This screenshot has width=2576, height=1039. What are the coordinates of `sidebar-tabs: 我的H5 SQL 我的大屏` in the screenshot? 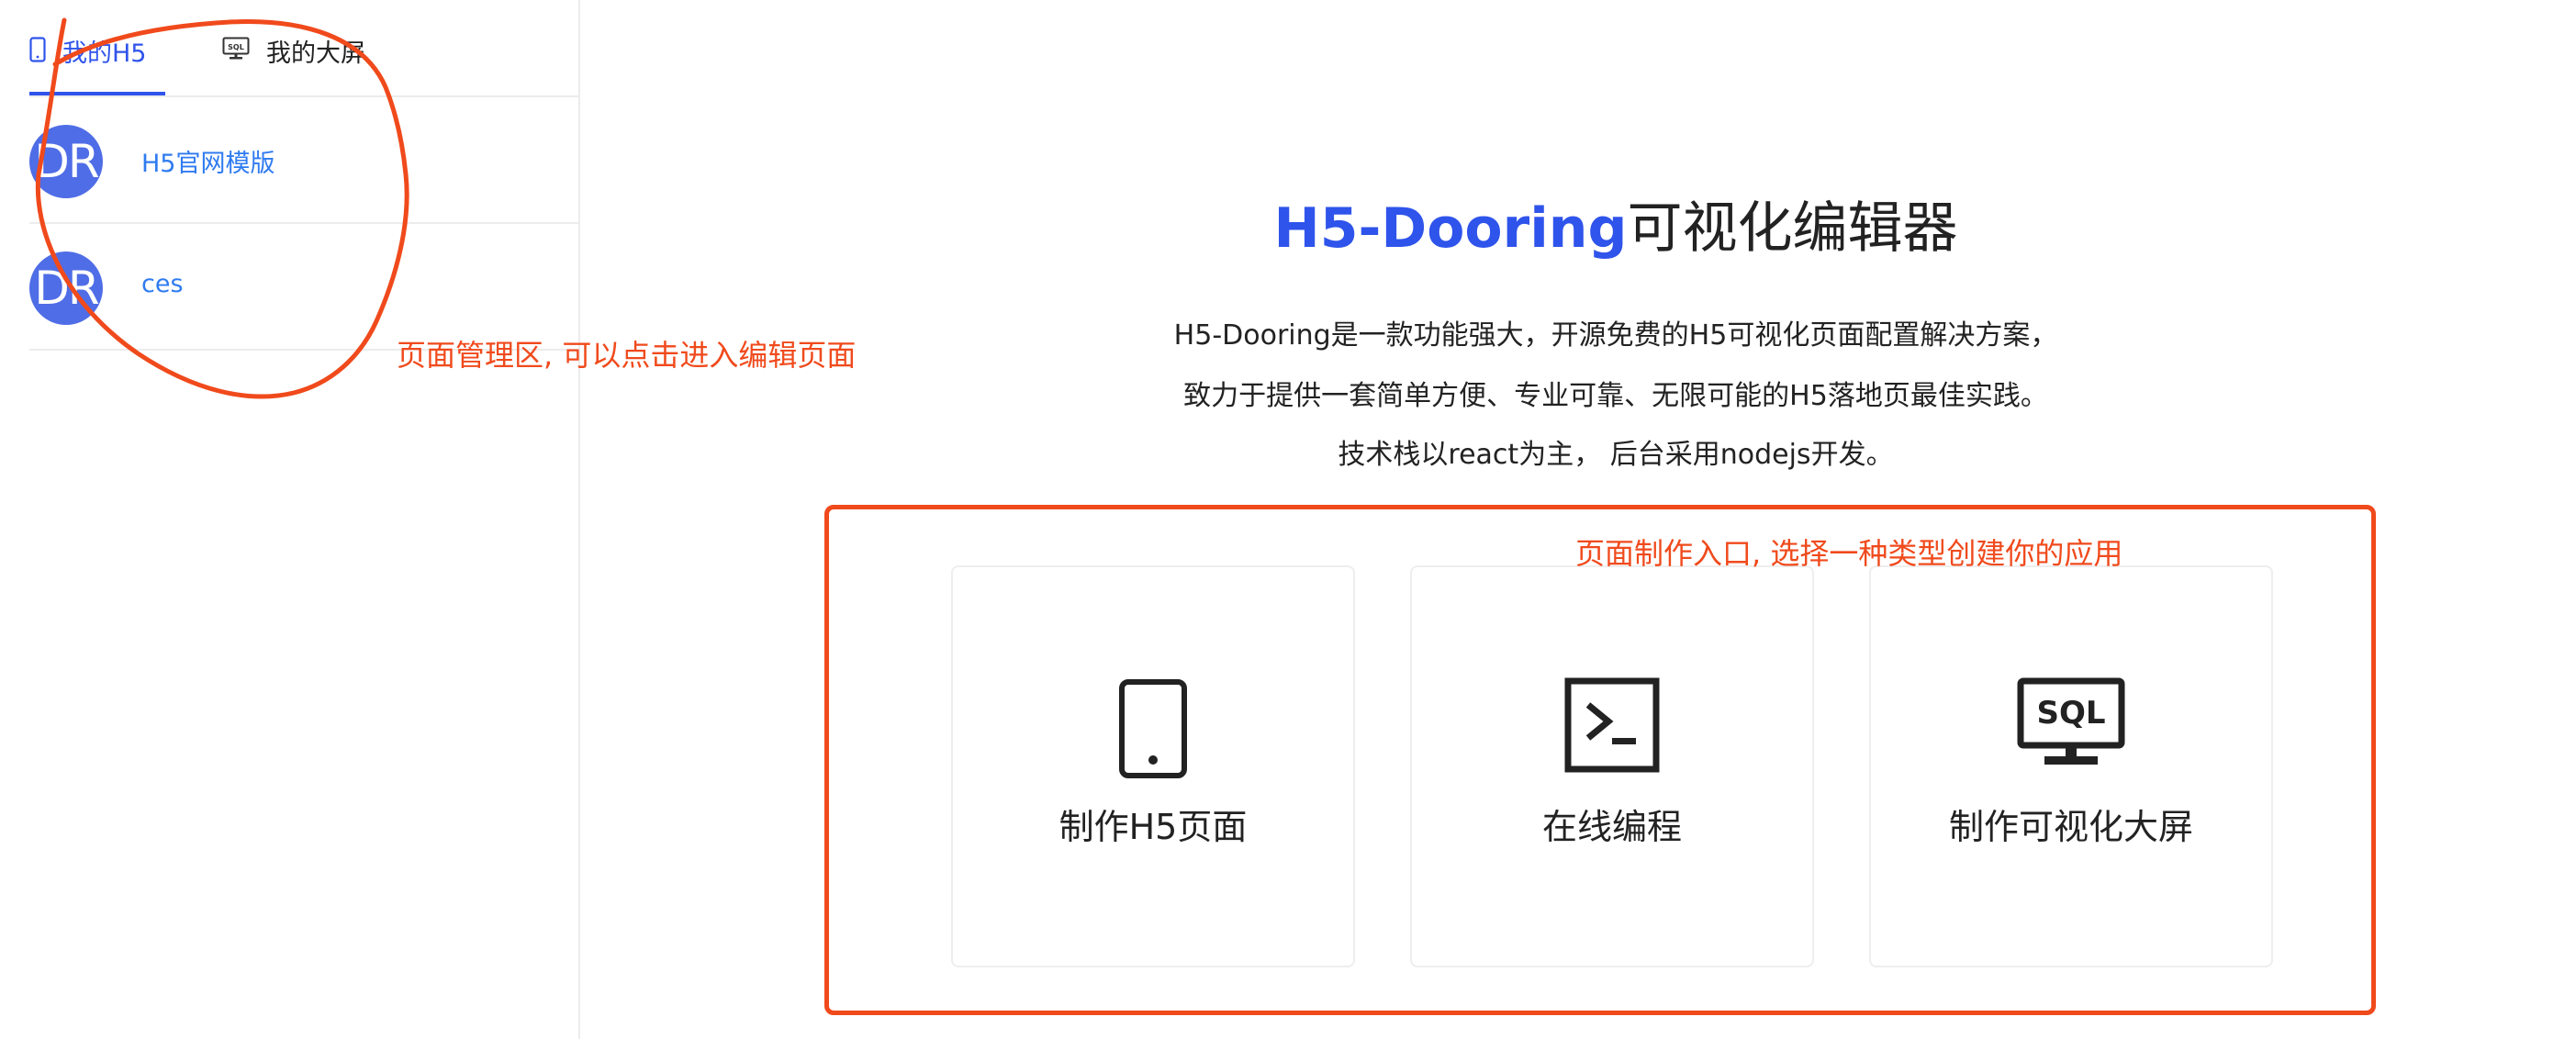 It's located at (304, 48).